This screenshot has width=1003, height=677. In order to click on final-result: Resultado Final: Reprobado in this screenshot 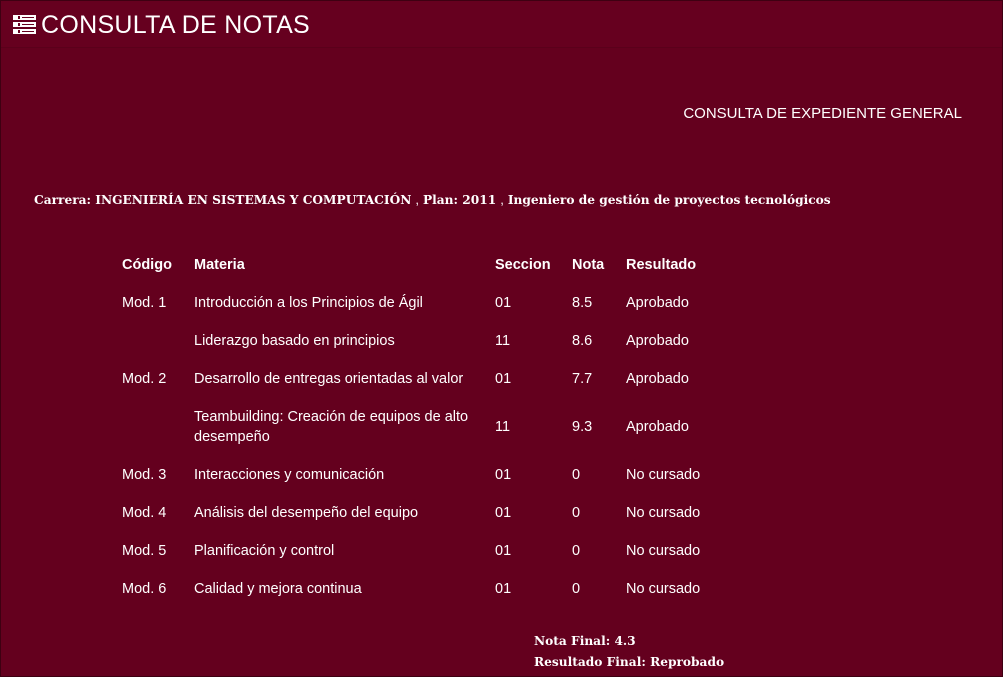, I will do `click(629, 662)`.